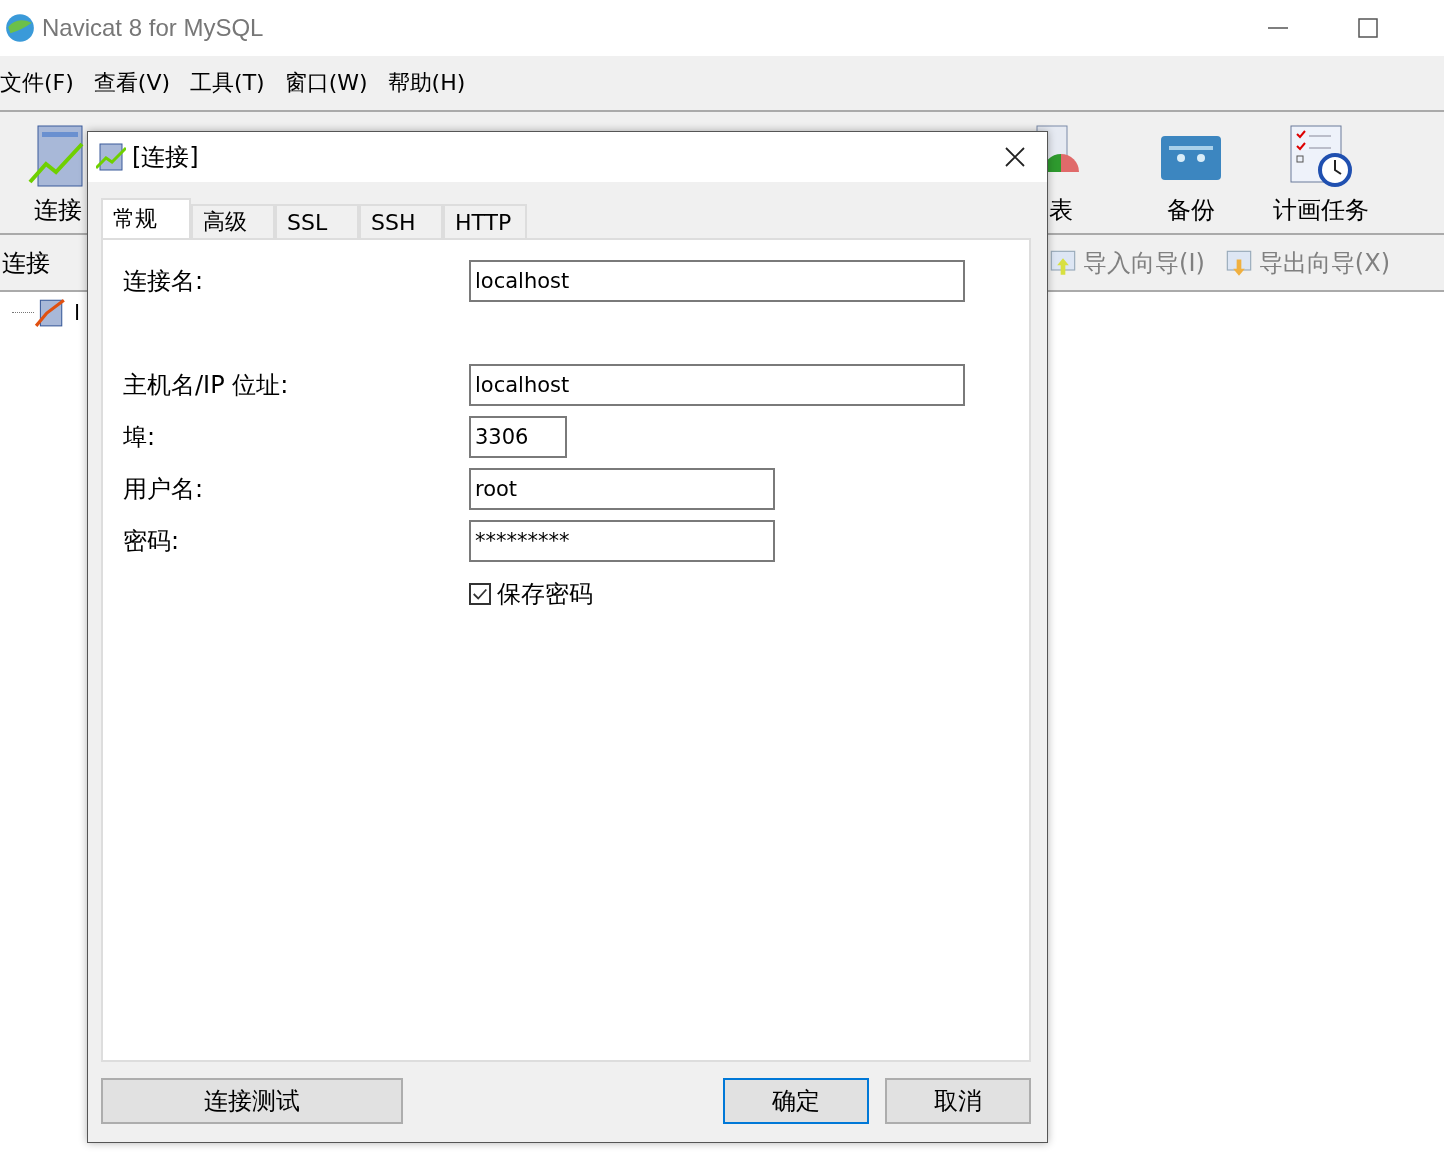 Image resolution: width=1444 pixels, height=1156 pixels. I want to click on panel-title: 连接, so click(26, 263).